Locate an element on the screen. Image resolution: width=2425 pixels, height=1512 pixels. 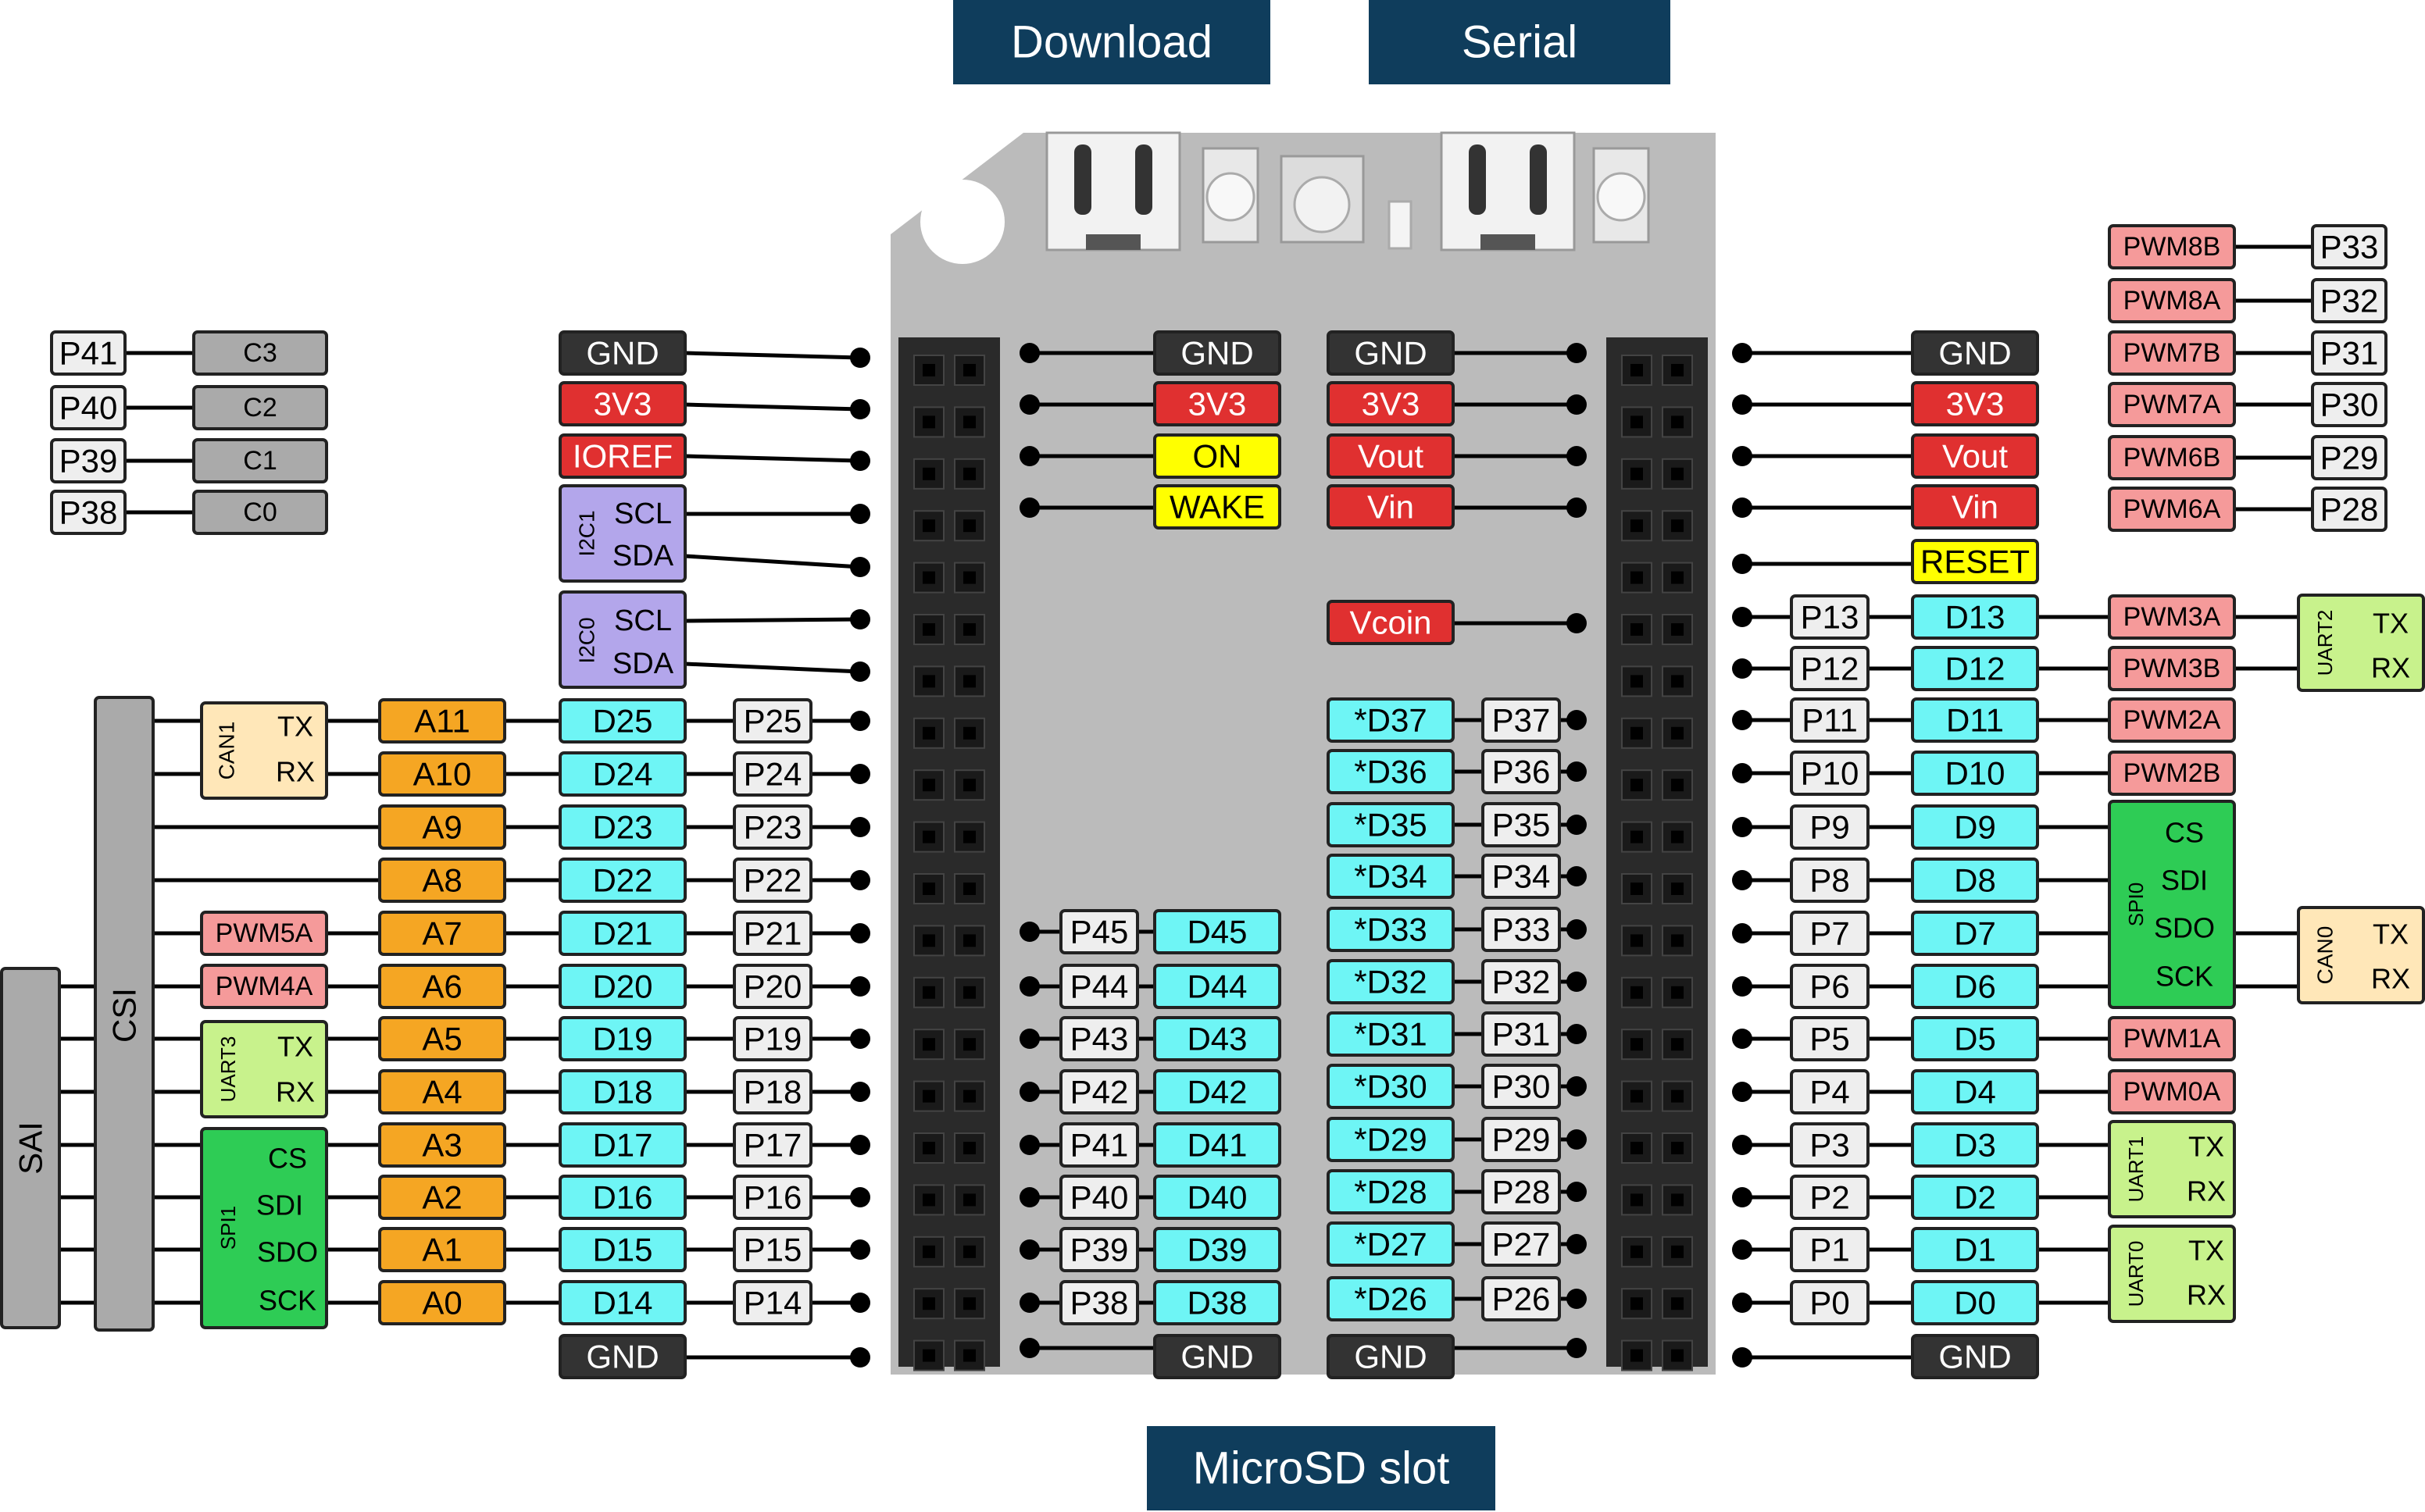
pin-label-text: D43 is located at coordinates (1217, 1039).